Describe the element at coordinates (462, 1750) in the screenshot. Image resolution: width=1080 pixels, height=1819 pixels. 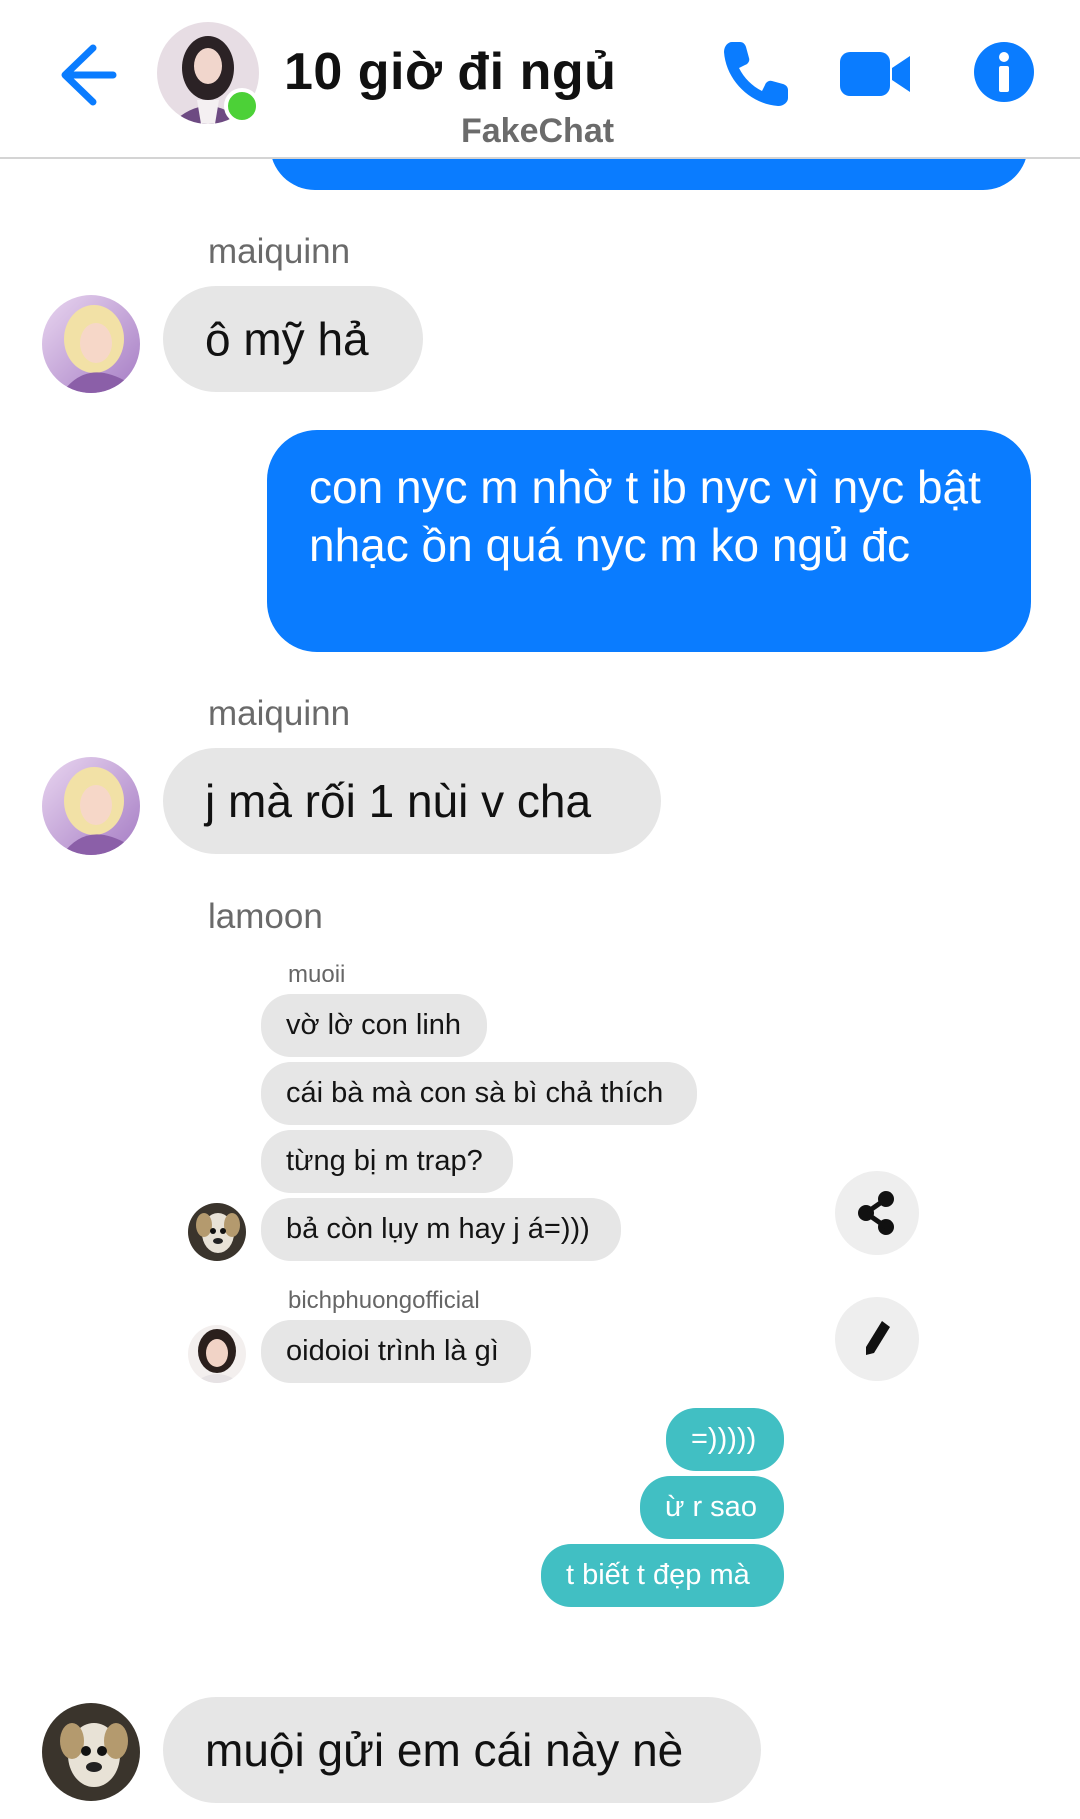
I see `message-bubble: muội gửi em cái này nè` at that location.